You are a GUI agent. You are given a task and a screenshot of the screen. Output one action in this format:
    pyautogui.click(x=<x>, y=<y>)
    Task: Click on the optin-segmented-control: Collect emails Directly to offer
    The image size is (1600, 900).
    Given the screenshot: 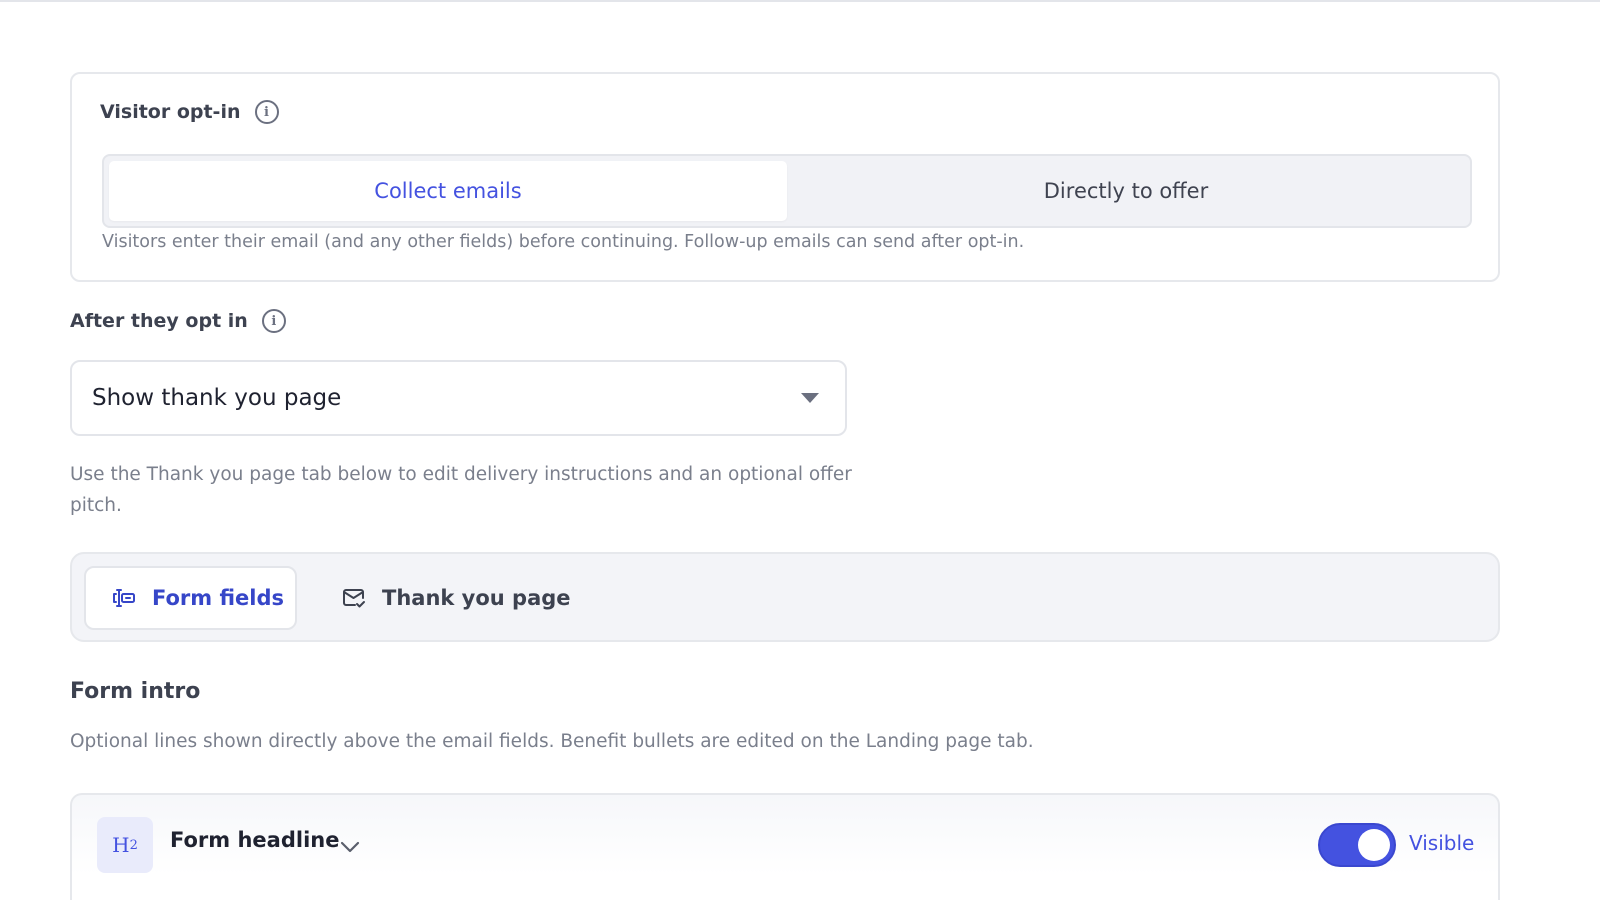 What is the action you would take?
    pyautogui.click(x=787, y=191)
    